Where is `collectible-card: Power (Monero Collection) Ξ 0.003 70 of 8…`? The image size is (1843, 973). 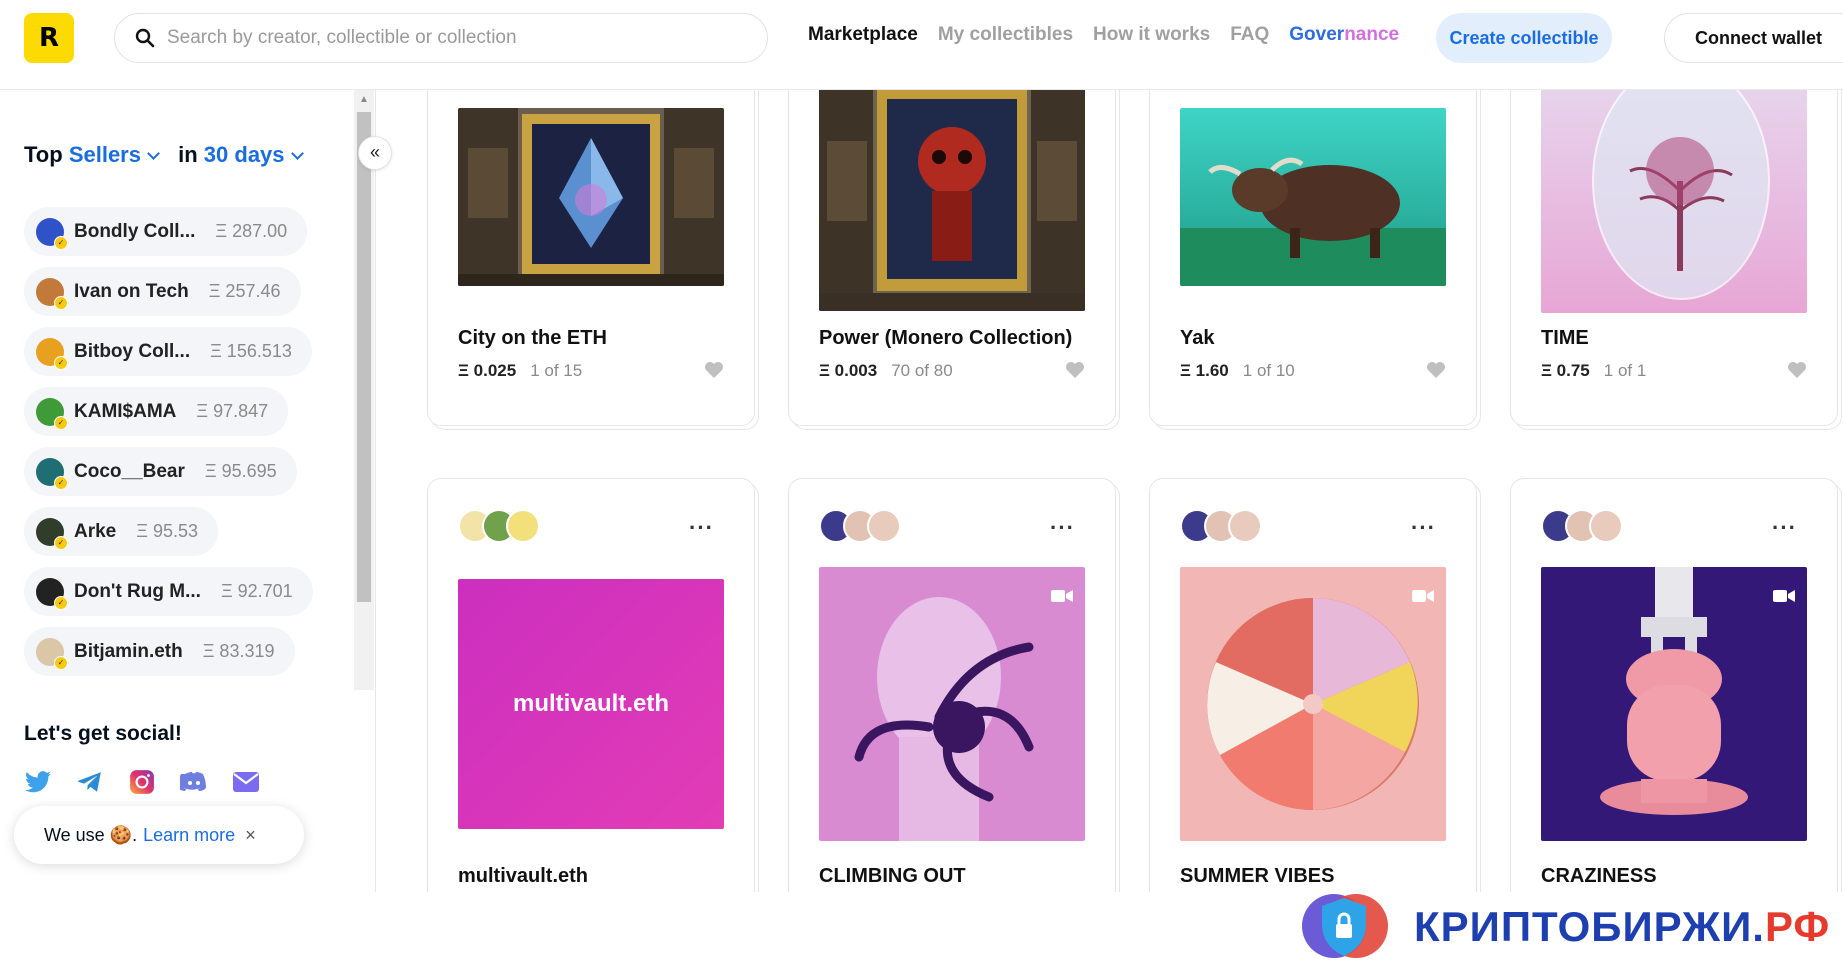
collectible-card: Power (Monero Collection) Ξ 0.003 70 of 8… is located at coordinates (952, 258).